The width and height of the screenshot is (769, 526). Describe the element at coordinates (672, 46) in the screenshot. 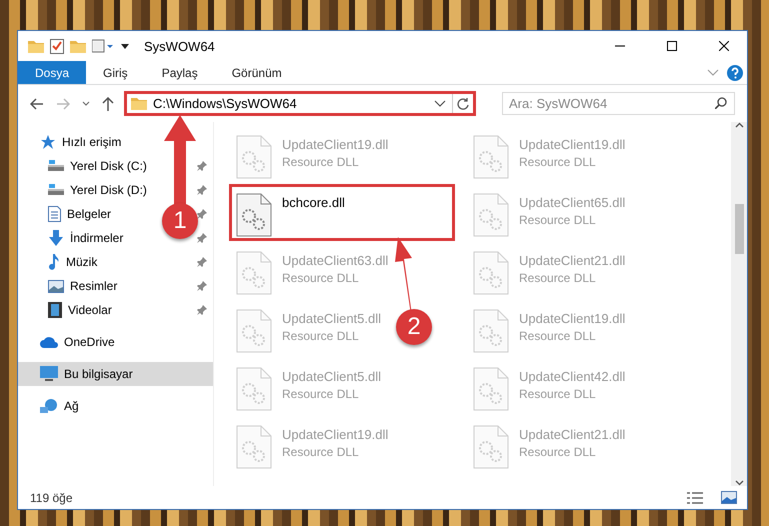

I see `maximize-icon` at that location.